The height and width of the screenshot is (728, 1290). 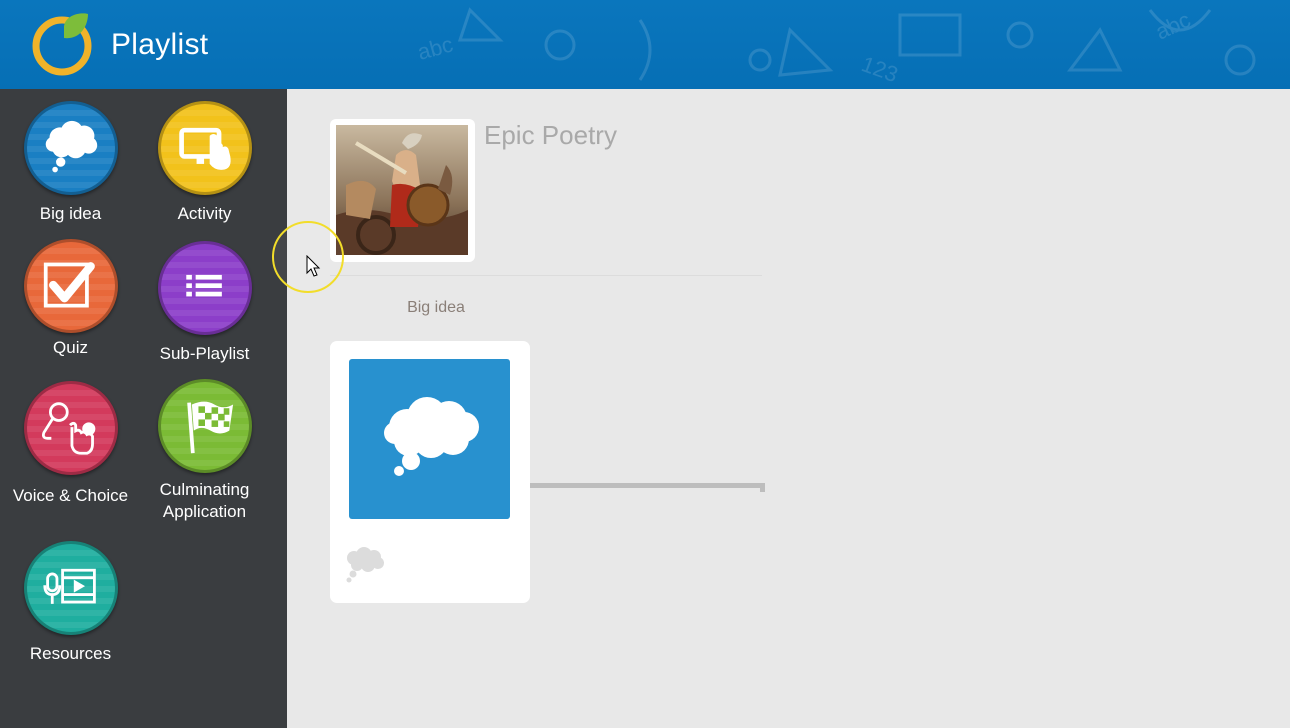 What do you see at coordinates (209, 427) in the screenshot?
I see `checkered-flag-icon` at bounding box center [209, 427].